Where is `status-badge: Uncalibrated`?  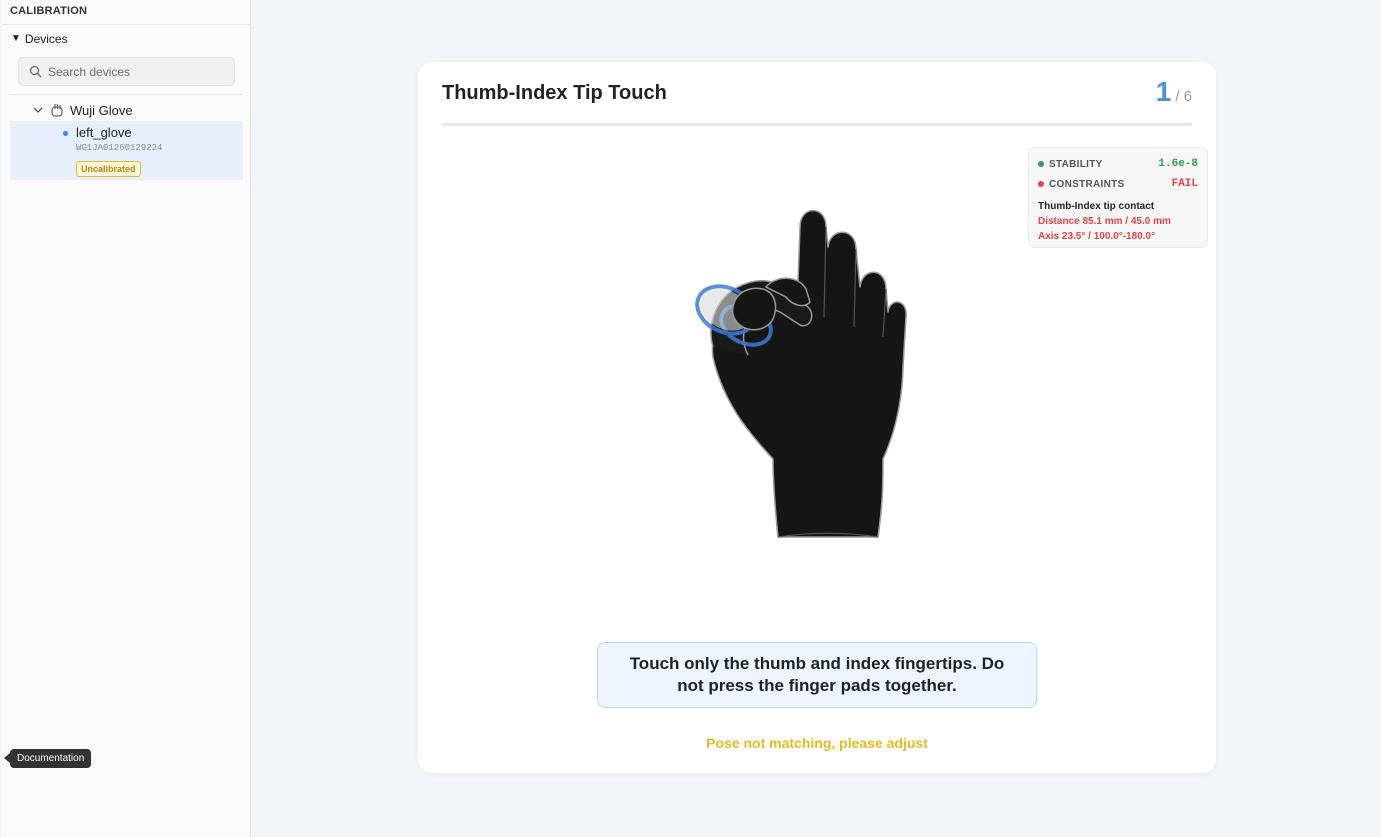 status-badge: Uncalibrated is located at coordinates (108, 169).